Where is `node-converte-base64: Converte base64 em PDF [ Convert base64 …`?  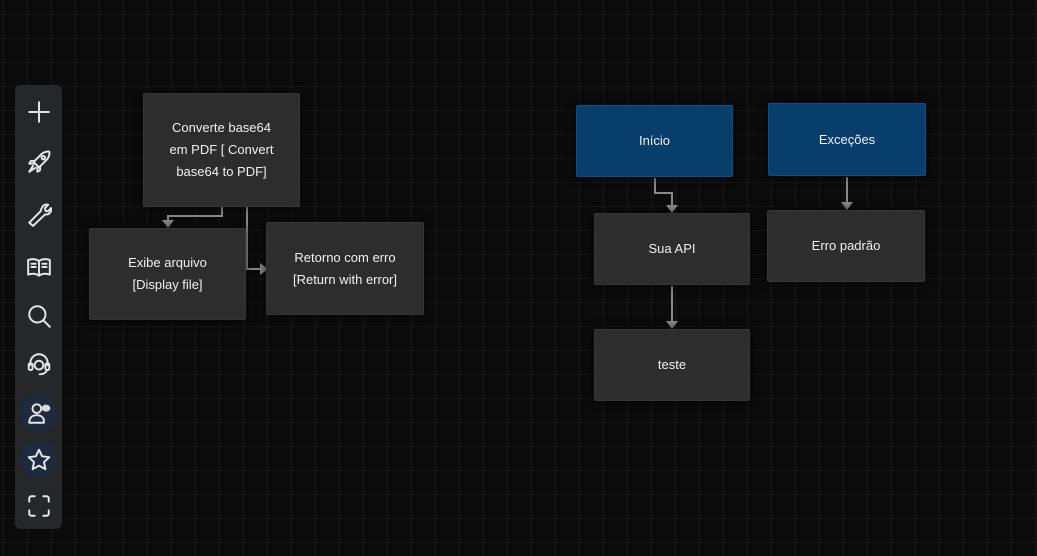 node-converte-base64: Converte base64 em PDF [ Convert base64 … is located at coordinates (221, 150).